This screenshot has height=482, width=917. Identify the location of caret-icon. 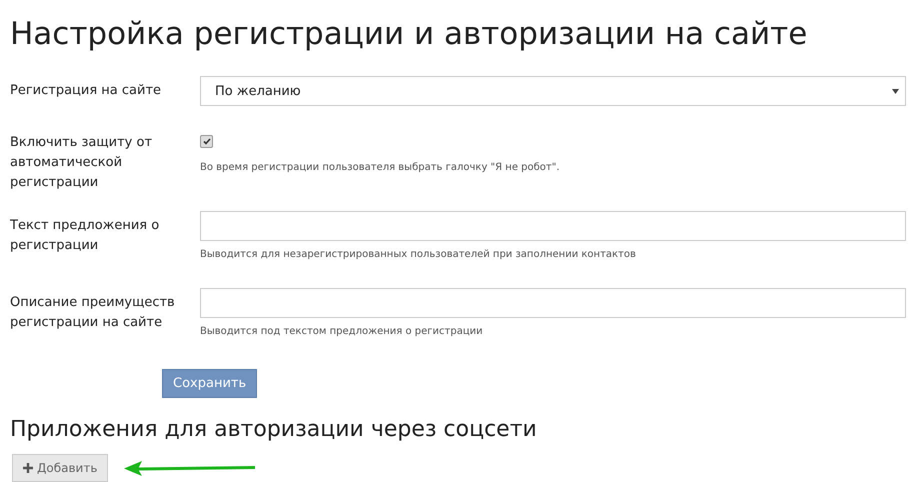
(895, 91).